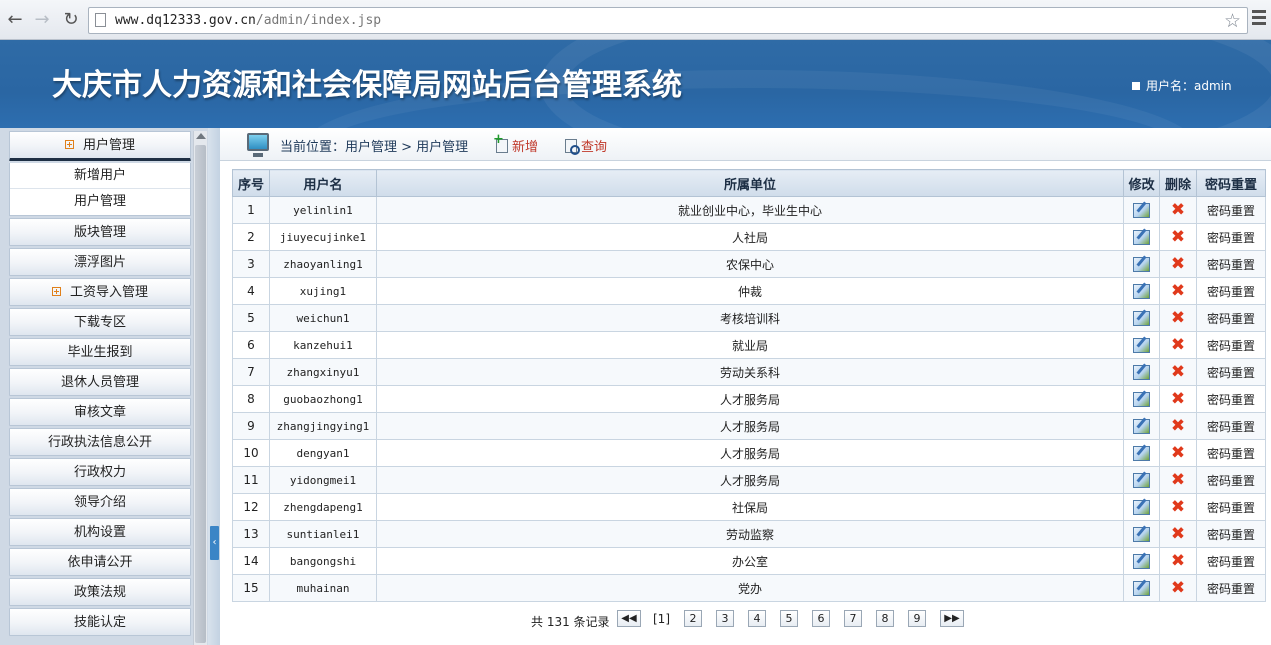  Describe the element at coordinates (15, 20) in the screenshot. I see `back-arrow-icon: ←` at that location.